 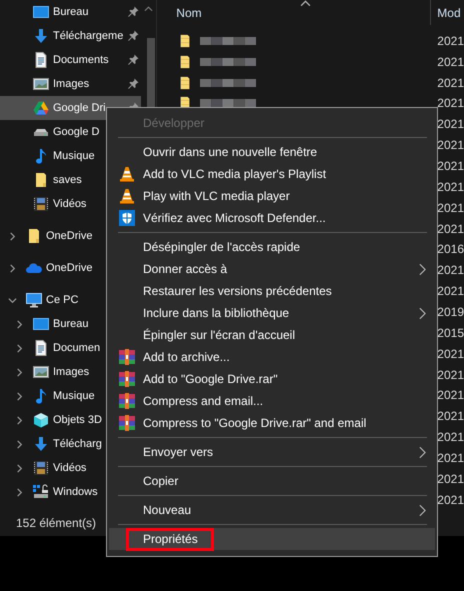 I want to click on cube-icon, so click(x=41, y=420).